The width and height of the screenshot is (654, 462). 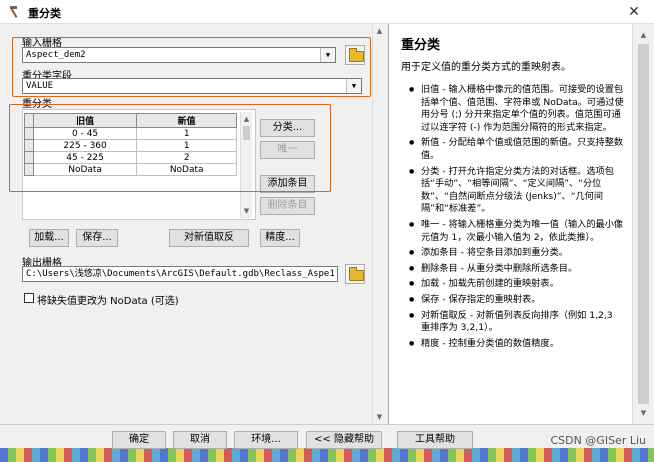 What do you see at coordinates (108, 299) in the screenshot?
I see `nodata-checkbox-label: 将缺失值更改为 NoData (可选)` at bounding box center [108, 299].